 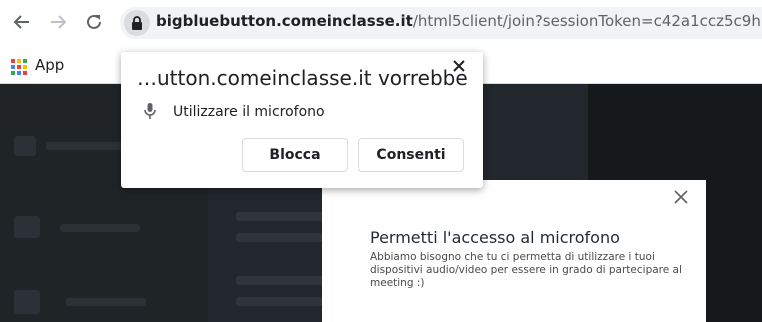 I want to click on allow-button: Consenti, so click(x=411, y=155).